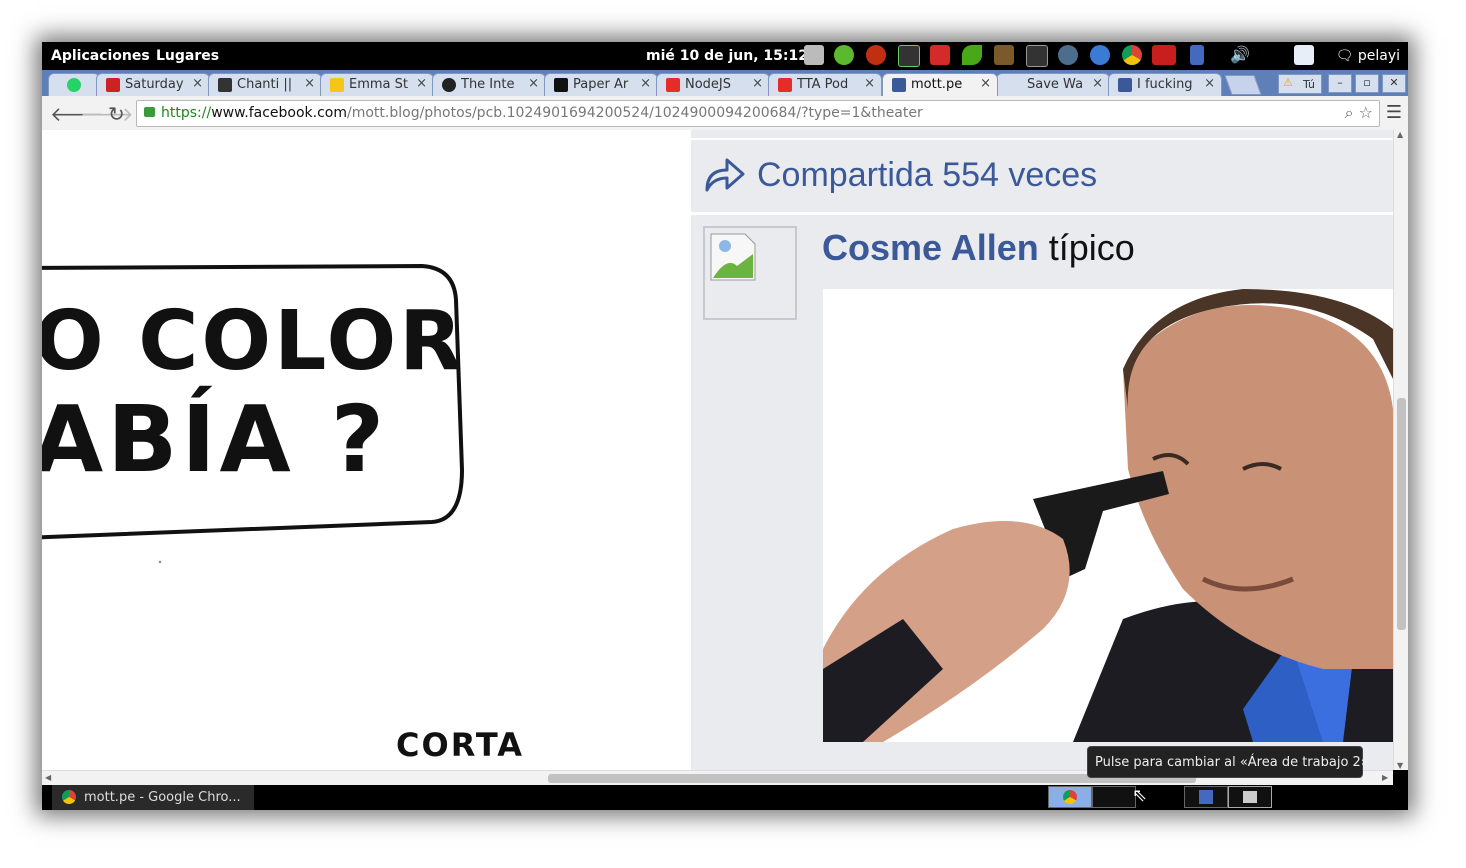 The height and width of the screenshot is (868, 1466). Describe the element at coordinates (1037, 56) in the screenshot. I see `terminal-icon` at that location.